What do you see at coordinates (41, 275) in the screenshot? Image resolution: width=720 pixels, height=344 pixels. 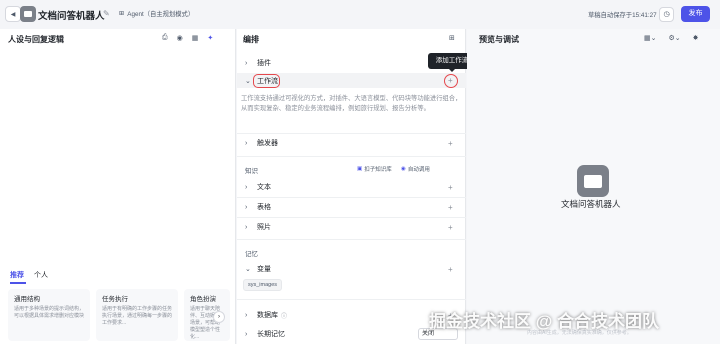 I see `tab-personal: 个人` at bounding box center [41, 275].